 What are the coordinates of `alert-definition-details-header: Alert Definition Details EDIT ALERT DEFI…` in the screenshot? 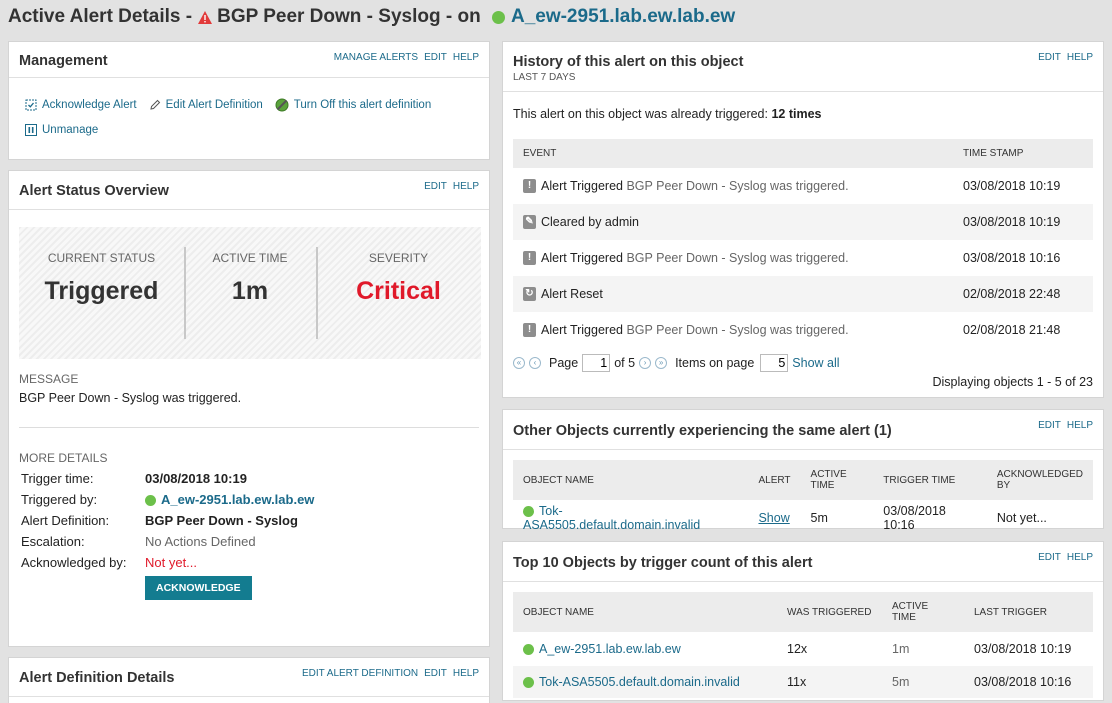 It's located at (249, 677).